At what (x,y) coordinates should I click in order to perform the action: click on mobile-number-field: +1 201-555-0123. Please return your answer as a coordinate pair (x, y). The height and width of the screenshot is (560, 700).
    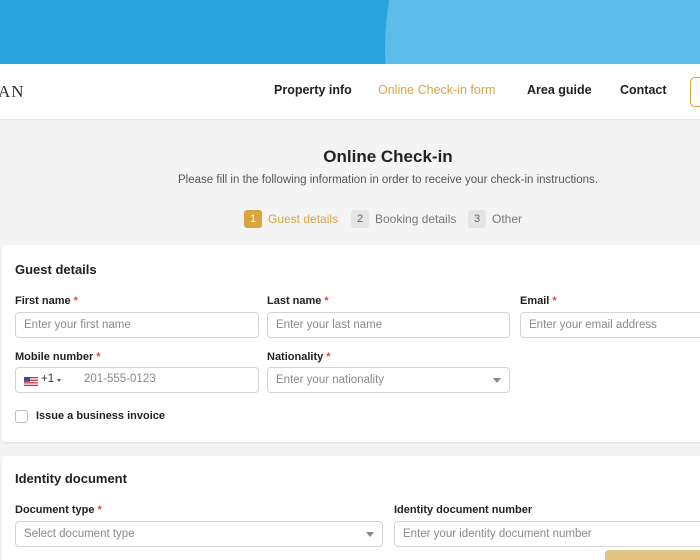
    Looking at the image, I should click on (137, 380).